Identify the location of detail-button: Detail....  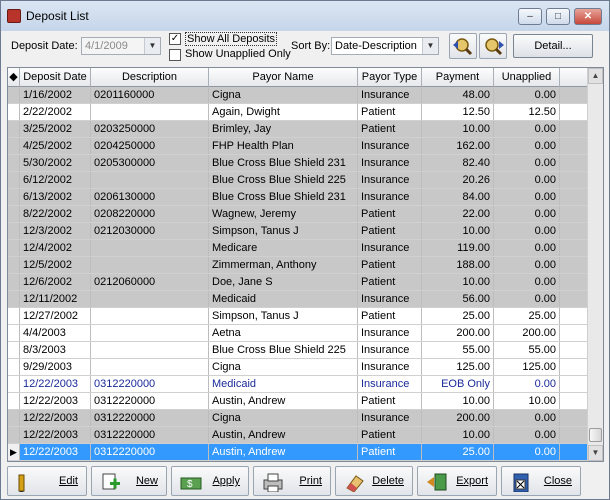
(553, 46).